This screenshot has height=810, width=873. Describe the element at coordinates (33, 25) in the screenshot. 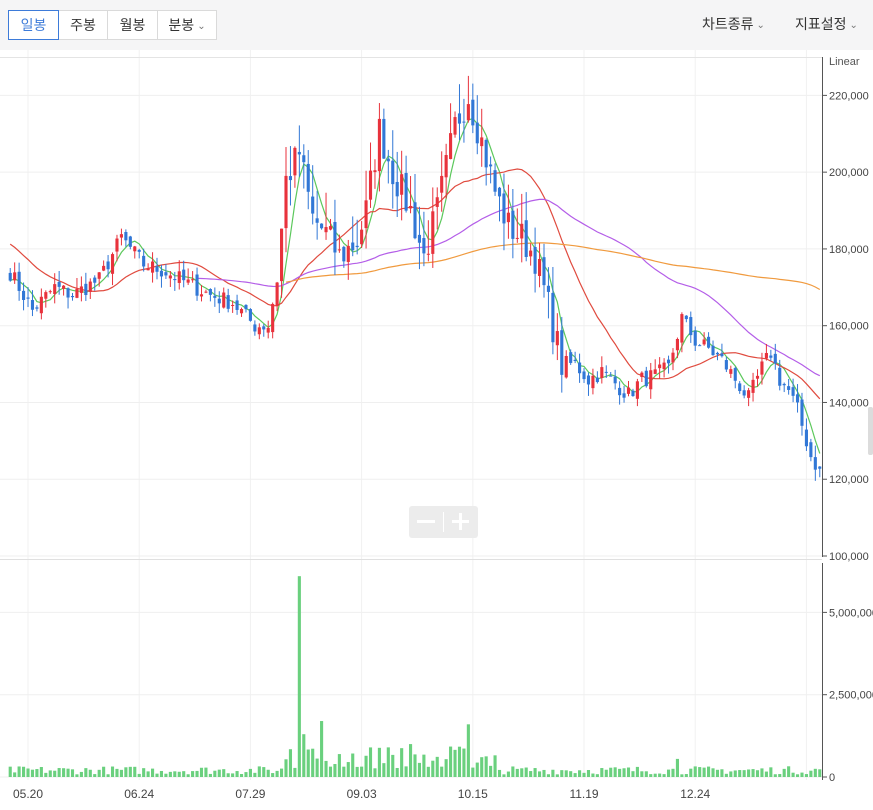

I see `tab-daily: 일봉` at that location.